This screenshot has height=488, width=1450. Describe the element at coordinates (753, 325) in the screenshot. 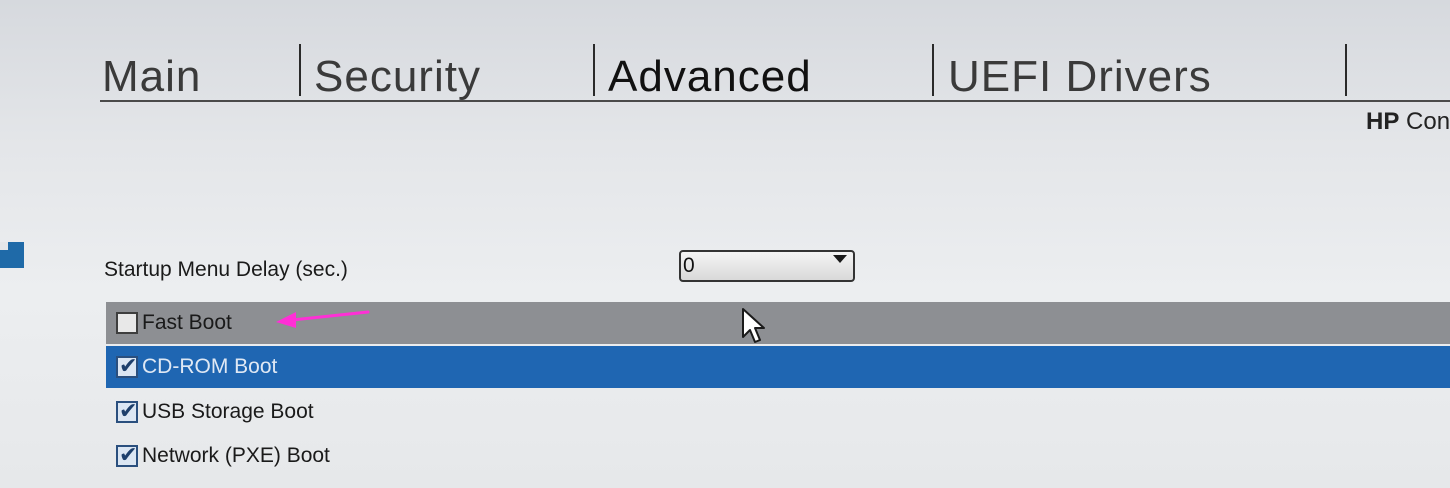

I see `mouse-pointer-icon` at that location.